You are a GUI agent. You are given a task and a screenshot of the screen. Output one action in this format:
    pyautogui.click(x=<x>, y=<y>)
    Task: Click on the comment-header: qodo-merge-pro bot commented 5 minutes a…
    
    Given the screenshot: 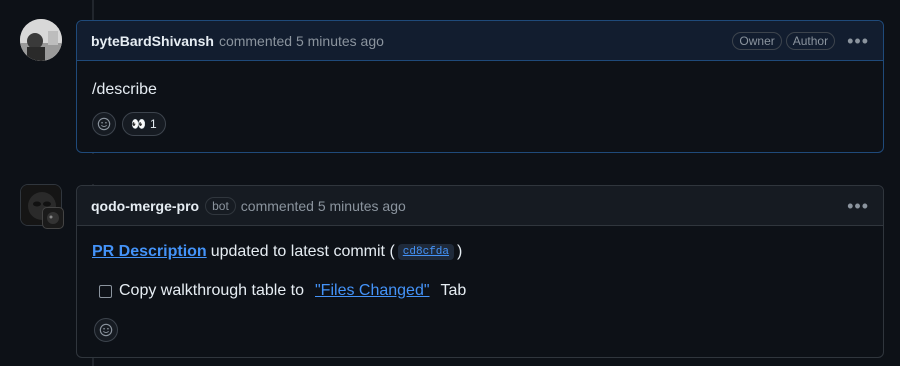 What is the action you would take?
    pyautogui.click(x=480, y=206)
    